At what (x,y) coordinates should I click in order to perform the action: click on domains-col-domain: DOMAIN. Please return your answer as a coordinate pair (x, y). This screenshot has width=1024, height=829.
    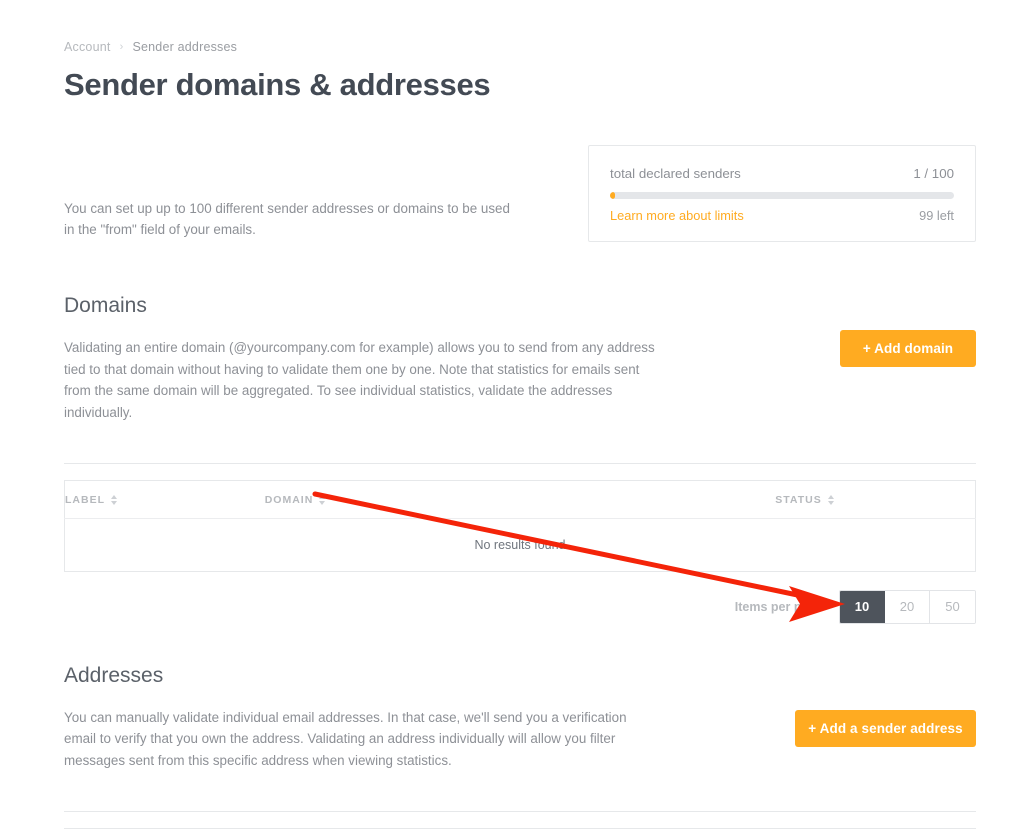
    Looking at the image, I should click on (520, 499).